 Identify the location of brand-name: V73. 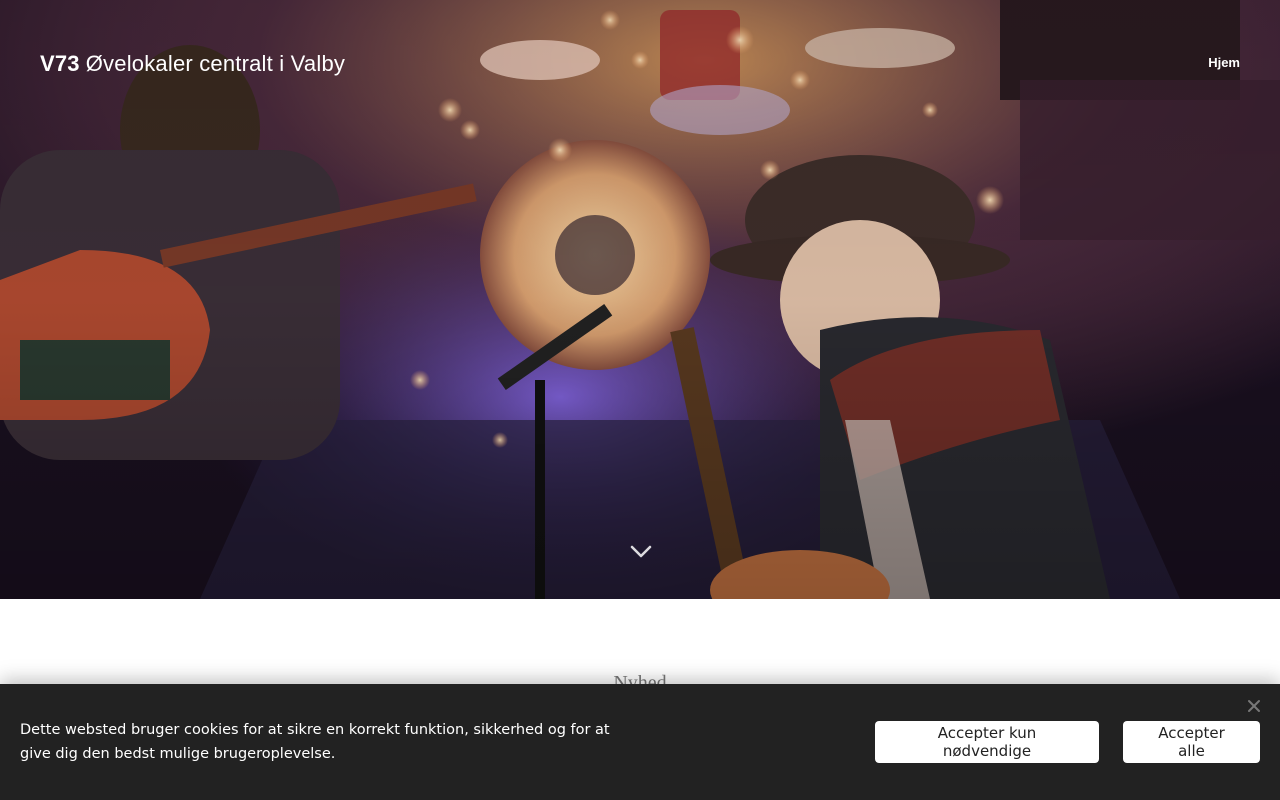
(60, 63).